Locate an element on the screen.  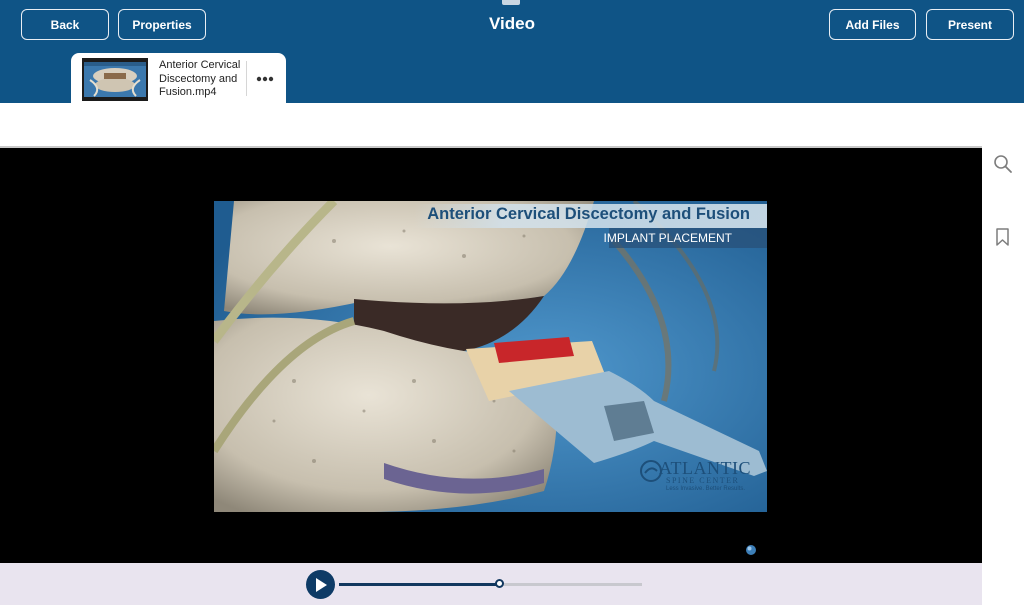
playback-controls is located at coordinates (491, 584).